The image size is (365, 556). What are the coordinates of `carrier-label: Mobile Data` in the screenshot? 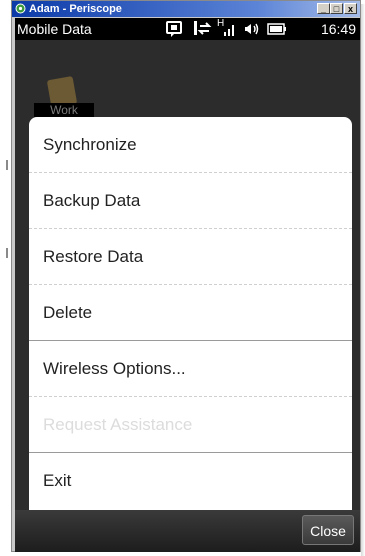 It's located at (54, 29).